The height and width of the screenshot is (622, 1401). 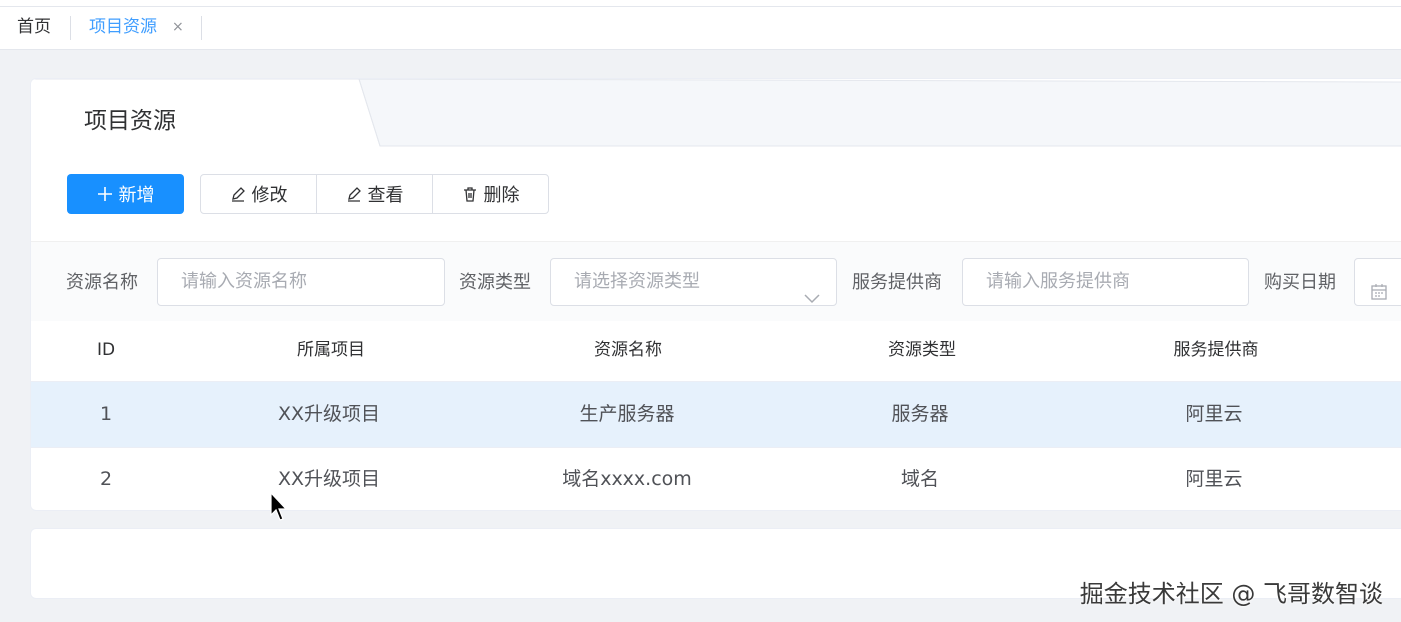 I want to click on purchase-date-picker, so click(x=1377, y=282).